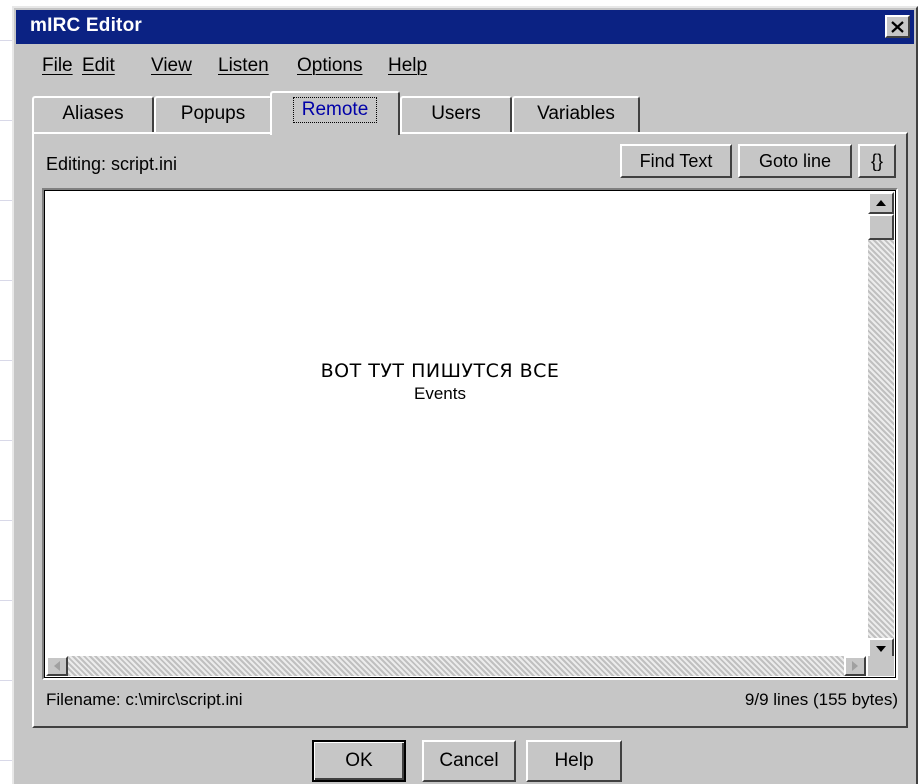 The height and width of the screenshot is (784, 922). I want to click on scroll-right-button, so click(855, 666).